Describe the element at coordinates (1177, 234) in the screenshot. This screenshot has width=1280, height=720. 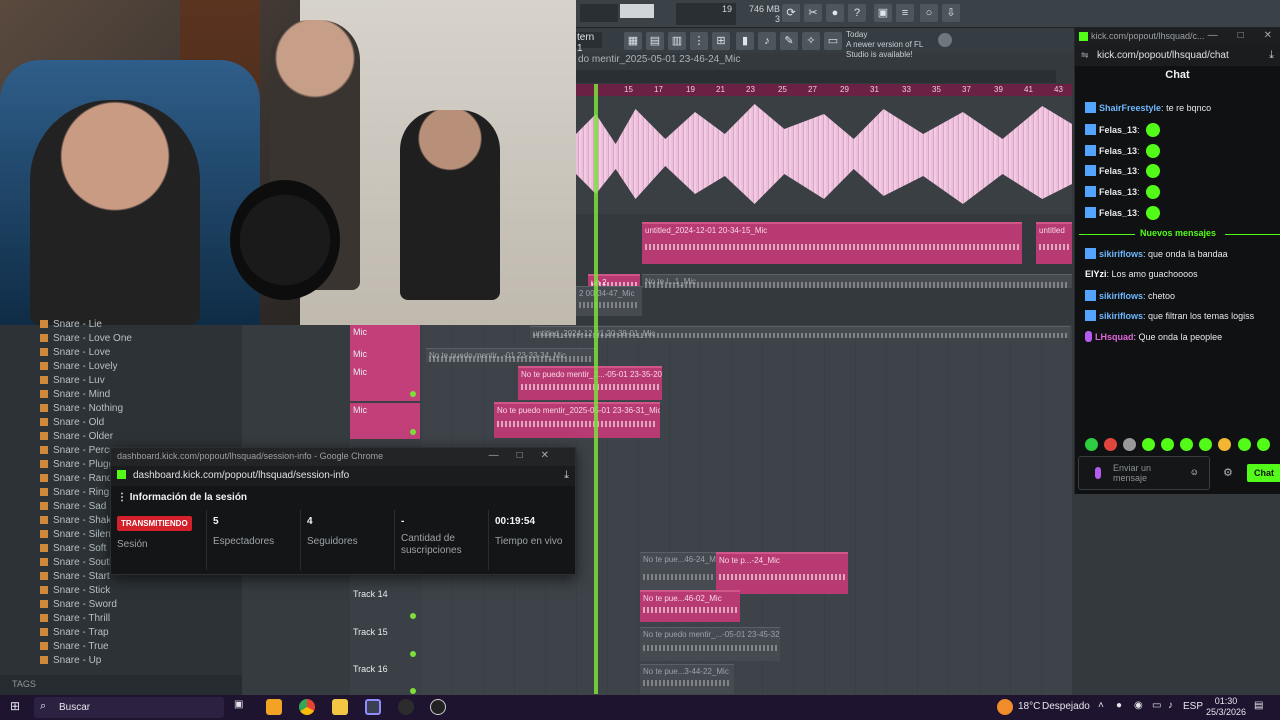
I see `new-messages-divider: Nuevos mensajes` at that location.